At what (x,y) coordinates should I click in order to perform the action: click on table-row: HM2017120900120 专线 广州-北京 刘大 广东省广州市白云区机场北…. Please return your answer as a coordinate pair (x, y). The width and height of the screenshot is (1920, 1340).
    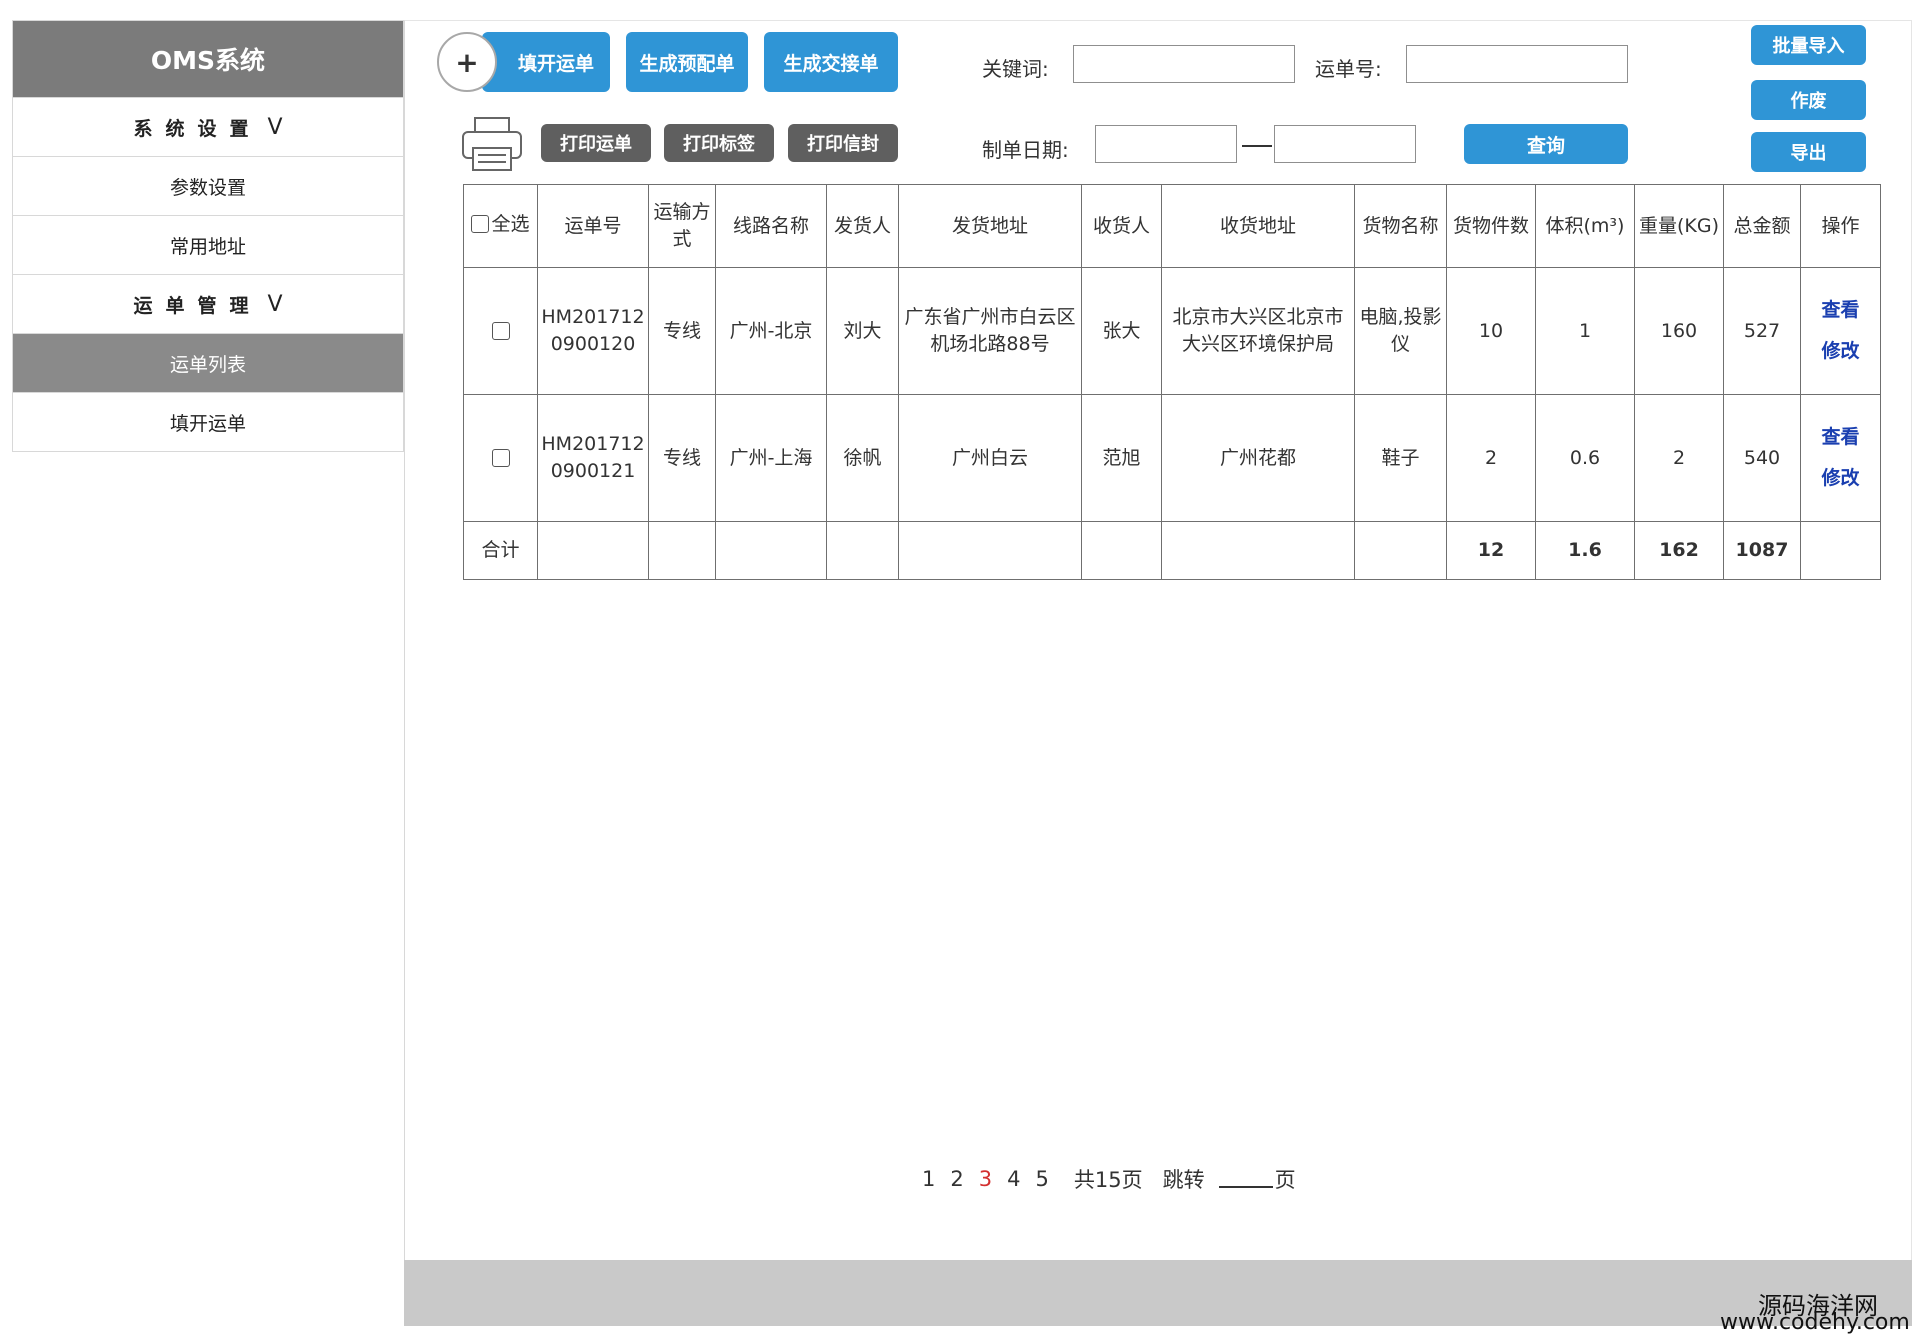
    Looking at the image, I should click on (1172, 331).